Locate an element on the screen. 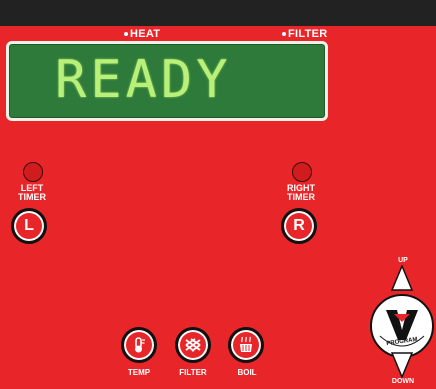 This screenshot has width=436, height=389. filter-label: FILTER is located at coordinates (193, 372).